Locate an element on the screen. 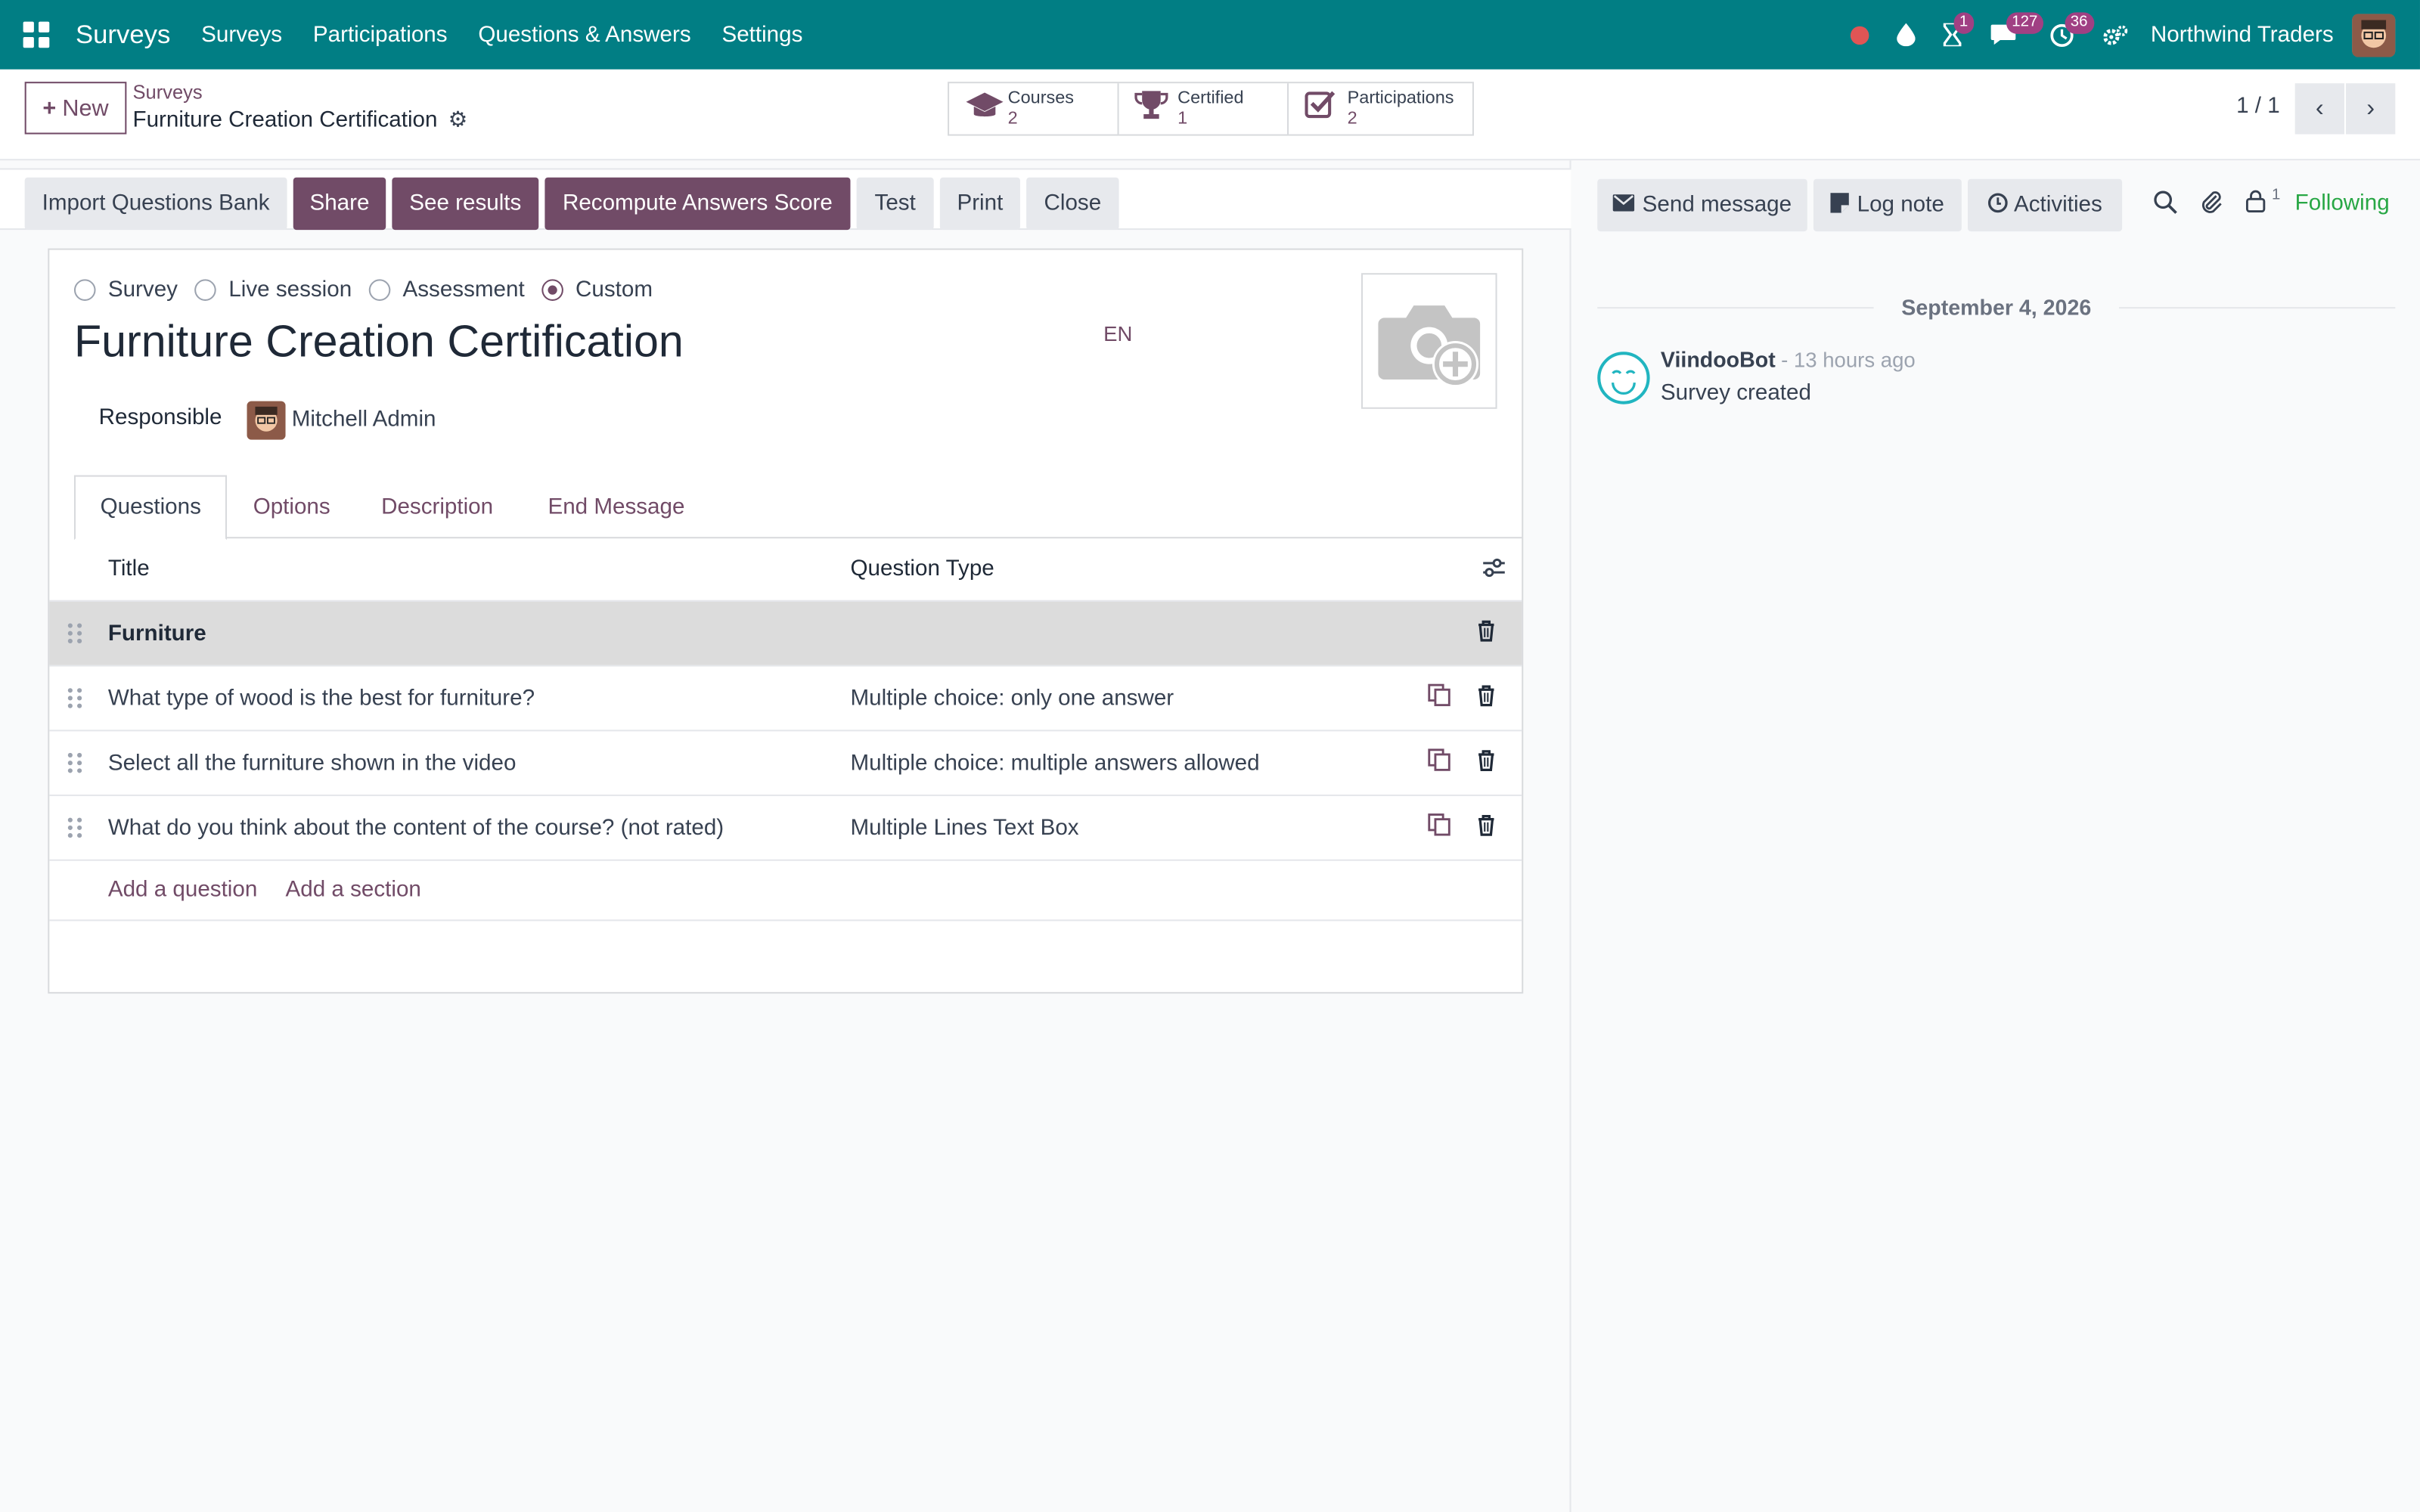  optional-columns-icon is located at coordinates (1493, 569).